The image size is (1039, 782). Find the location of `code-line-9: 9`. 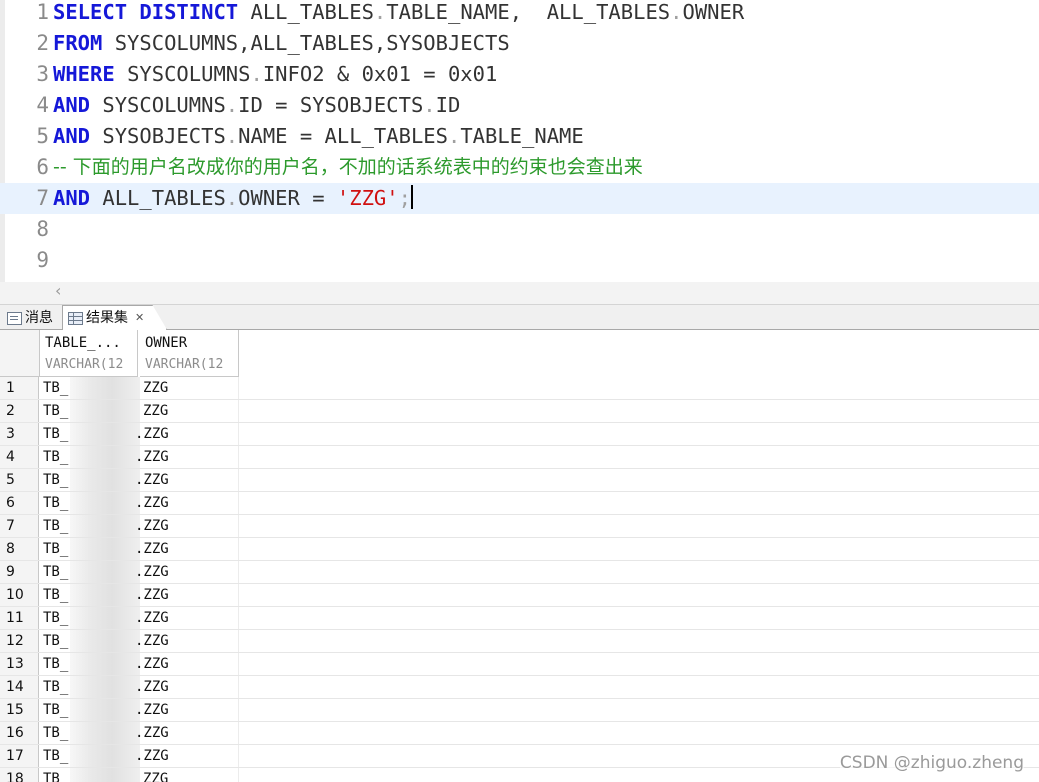

code-line-9: 9 is located at coordinates (519, 260).